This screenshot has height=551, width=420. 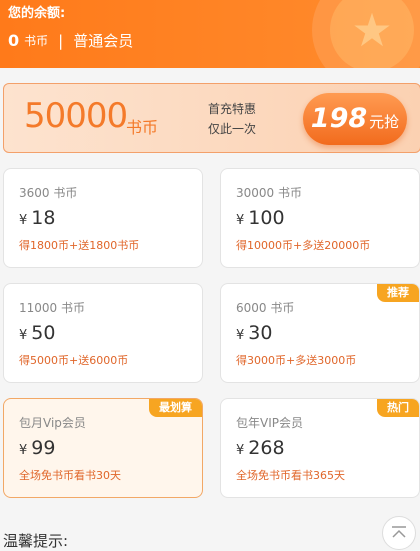 What do you see at coordinates (52, 308) in the screenshot?
I see `card-name: 11000 书币` at bounding box center [52, 308].